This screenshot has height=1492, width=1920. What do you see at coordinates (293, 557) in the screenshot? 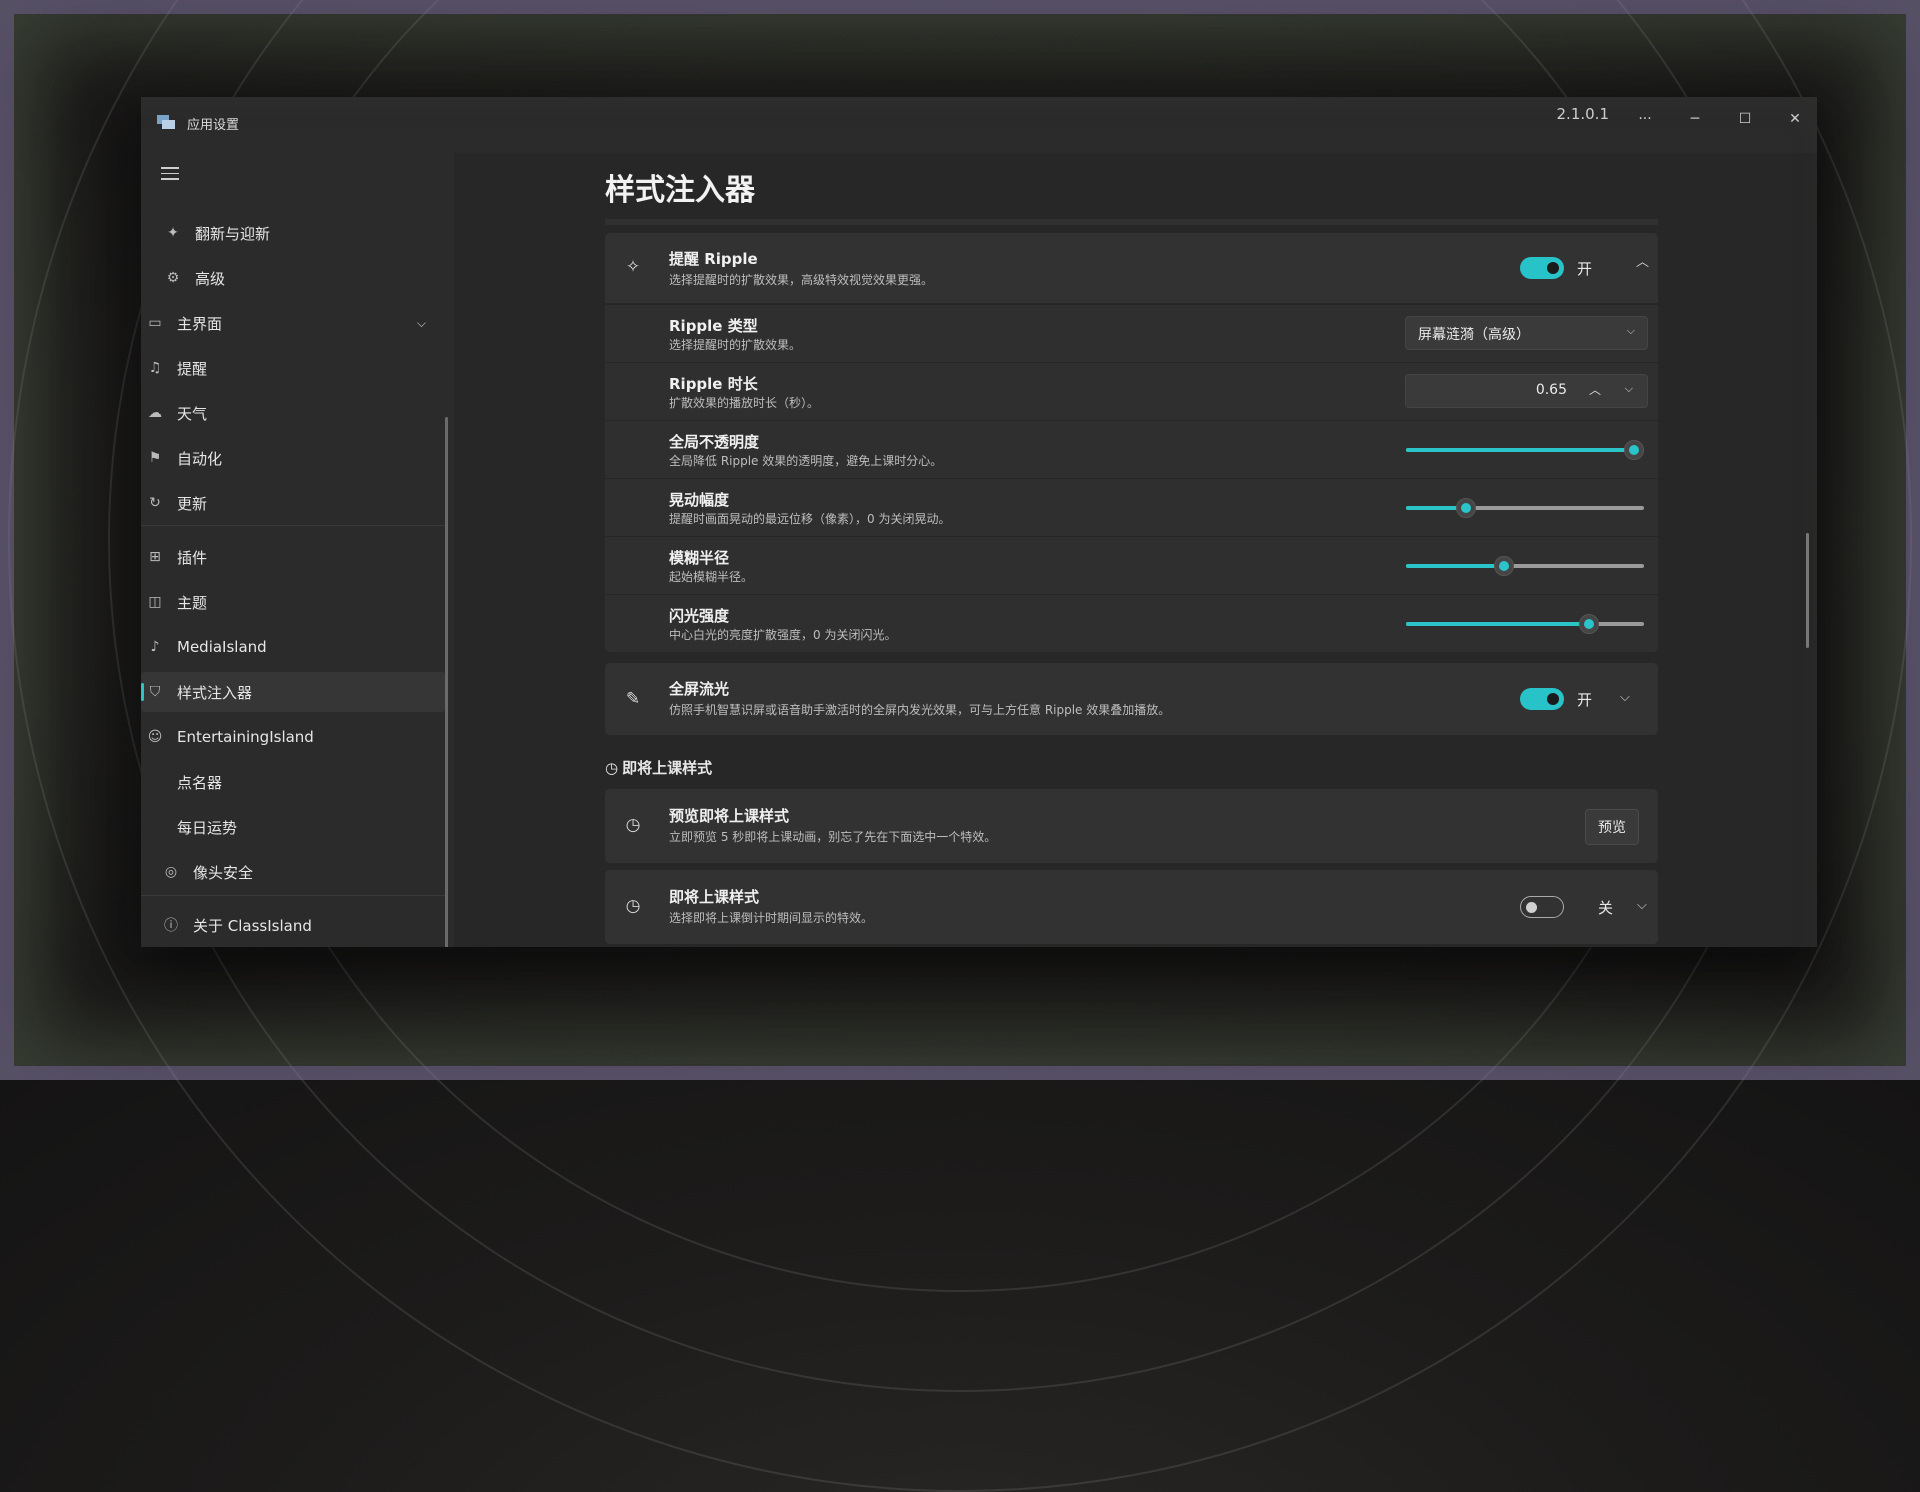
I see `sidebar-item-plugins: ⊞ 插件` at bounding box center [293, 557].